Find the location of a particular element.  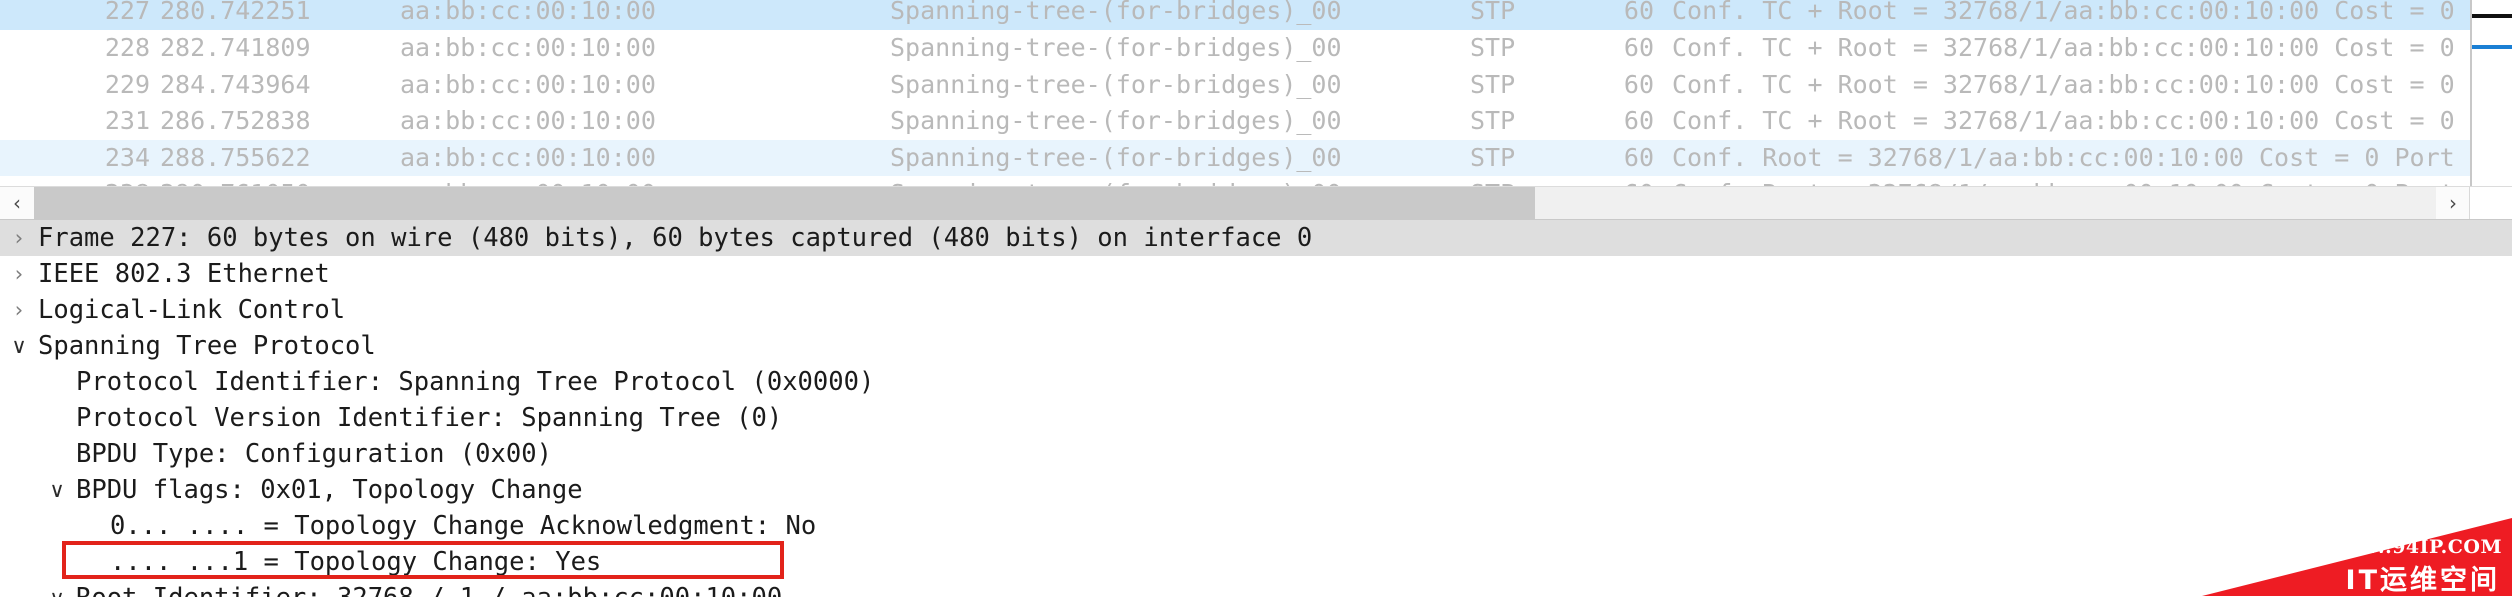

scroll-right-arrow-icon: › is located at coordinates (2453, 203).